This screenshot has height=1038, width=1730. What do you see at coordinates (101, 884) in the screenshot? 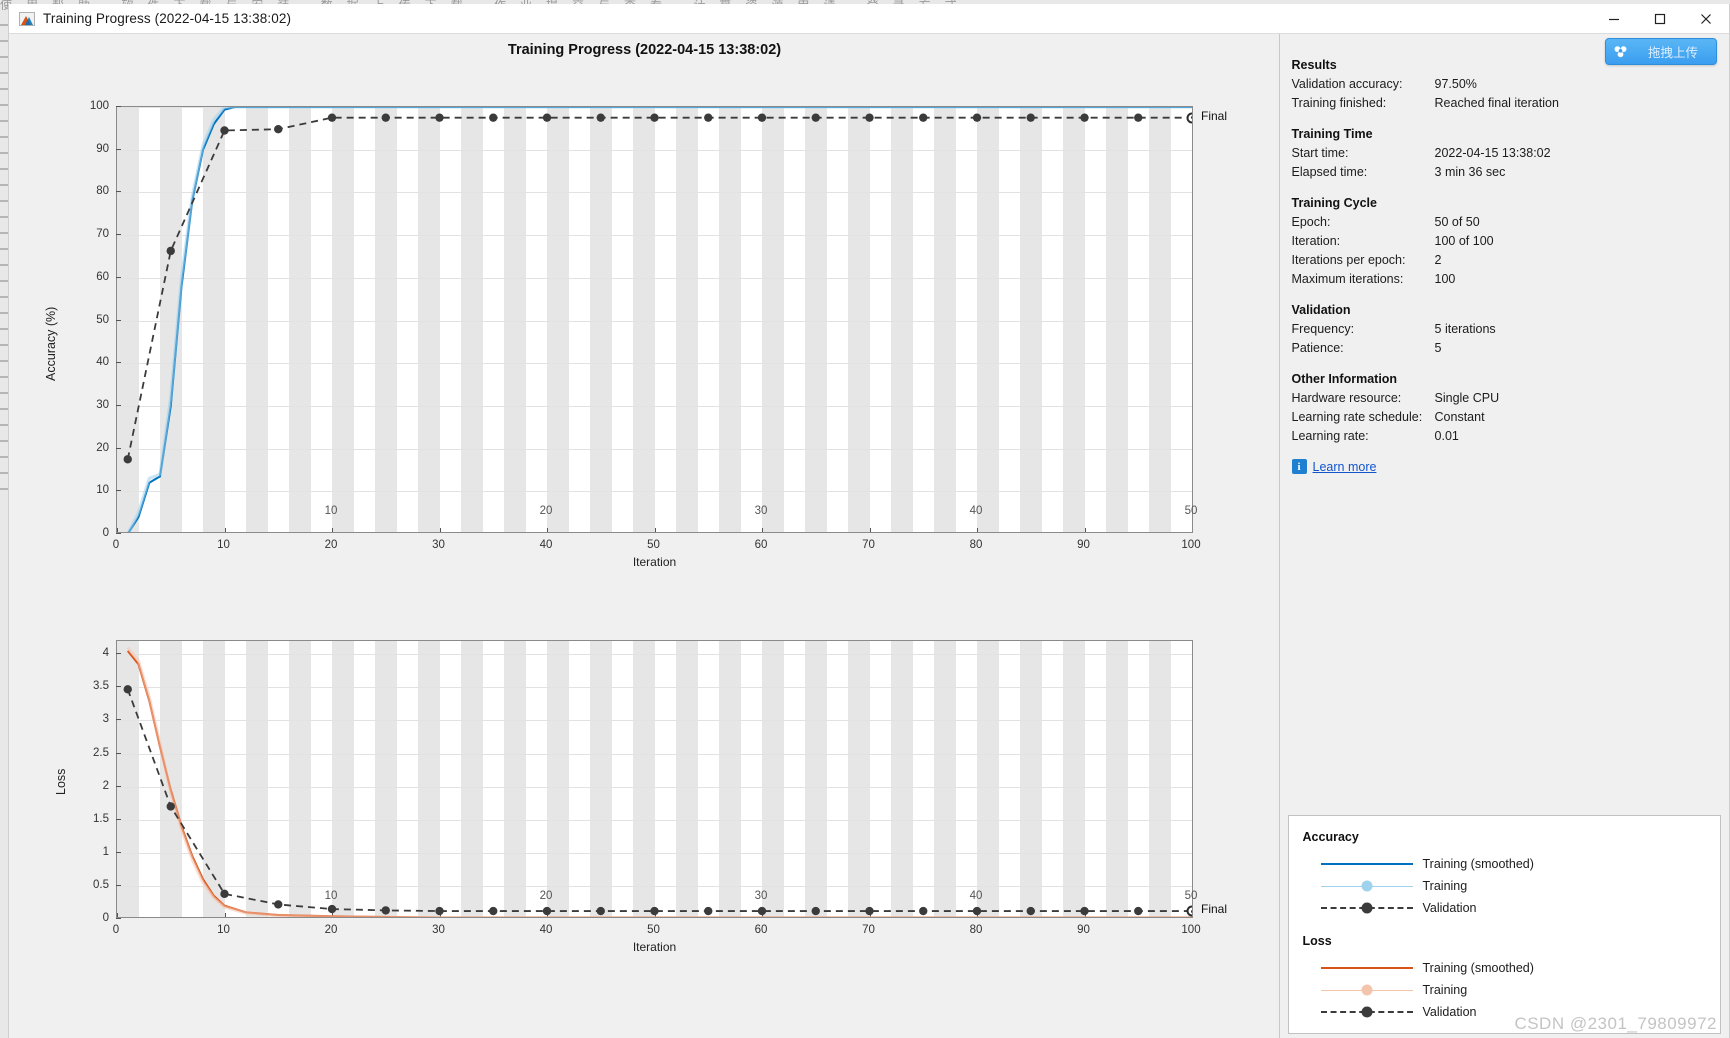
I see `y-tick-label: 0.5` at bounding box center [101, 884].